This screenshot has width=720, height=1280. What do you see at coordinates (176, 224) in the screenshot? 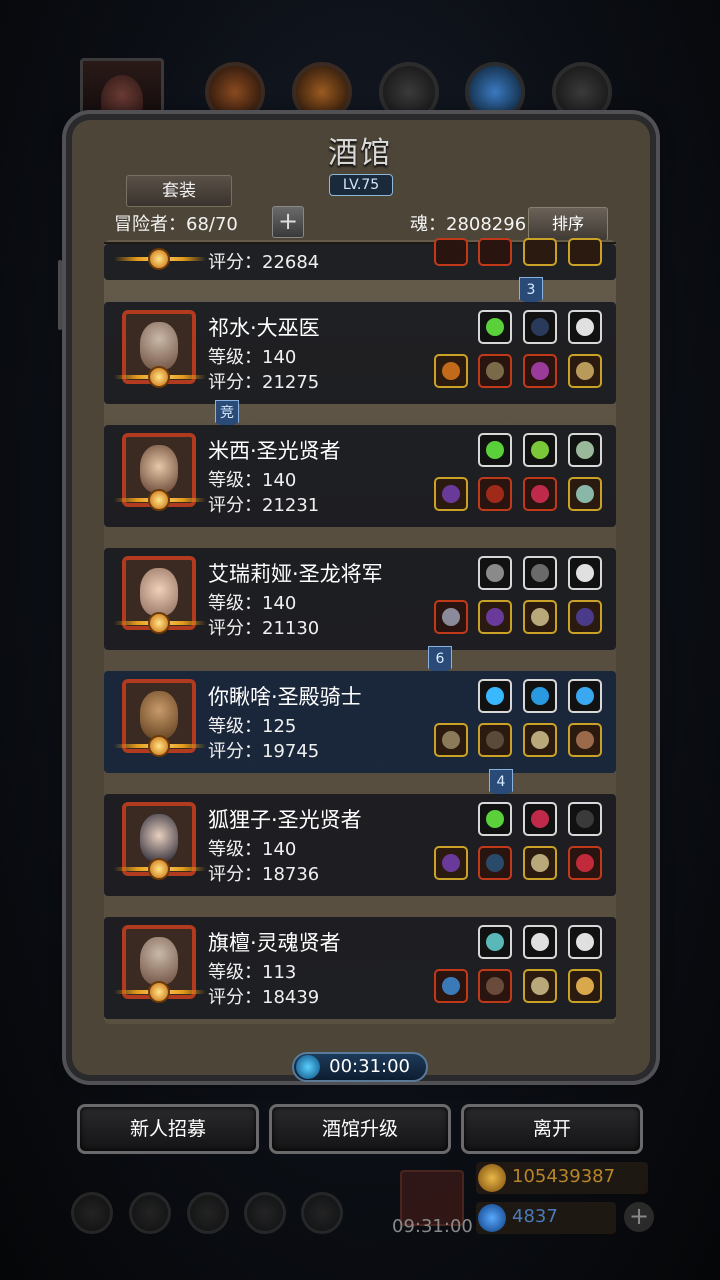
I see `adventurer-count: 冒险者：68/70` at bounding box center [176, 224].